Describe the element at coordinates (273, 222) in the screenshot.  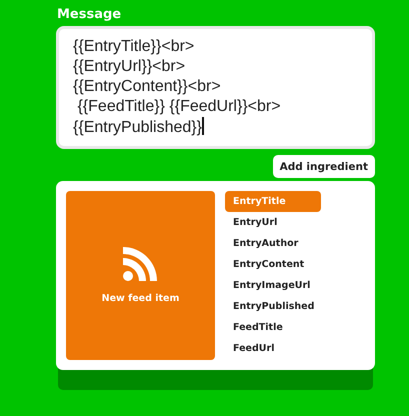
I see `ingredient-item: EntryUrl` at that location.